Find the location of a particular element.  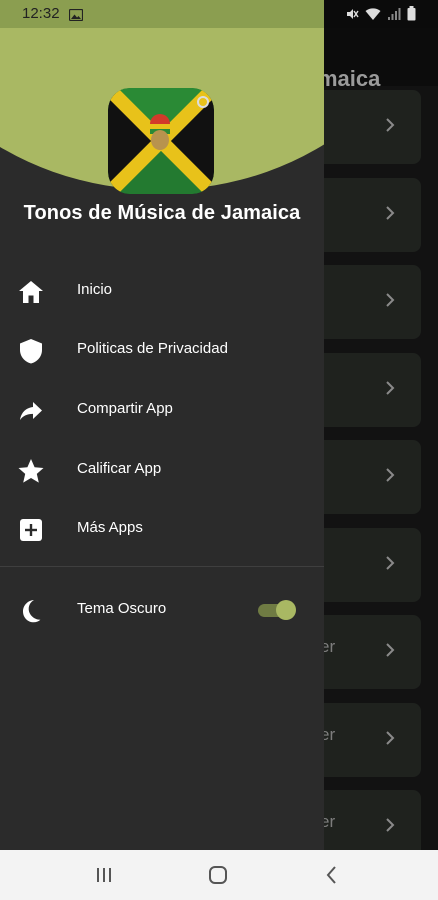

menu-item-label: Más Apps is located at coordinates (110, 527).